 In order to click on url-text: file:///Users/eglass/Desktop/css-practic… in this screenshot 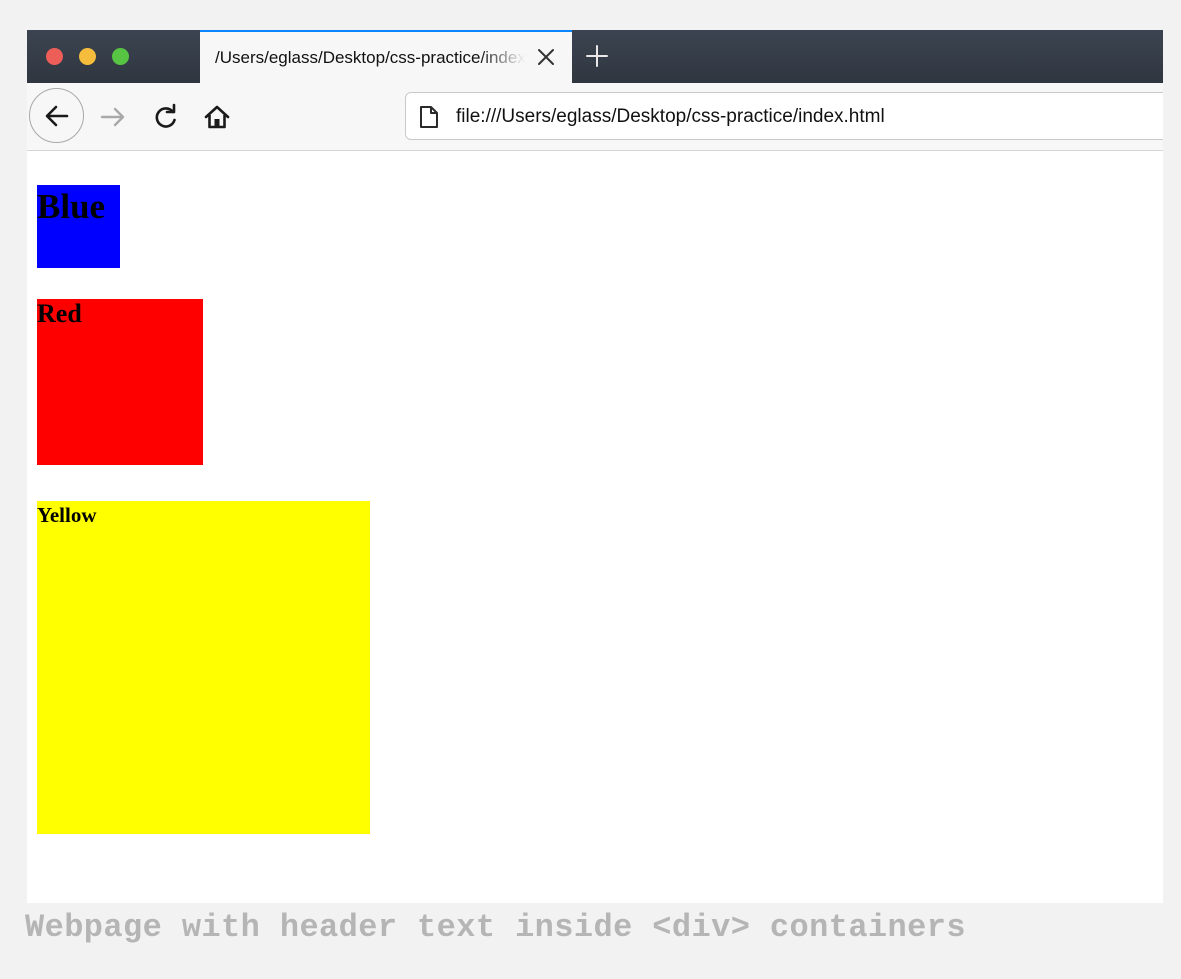, I will do `click(670, 116)`.